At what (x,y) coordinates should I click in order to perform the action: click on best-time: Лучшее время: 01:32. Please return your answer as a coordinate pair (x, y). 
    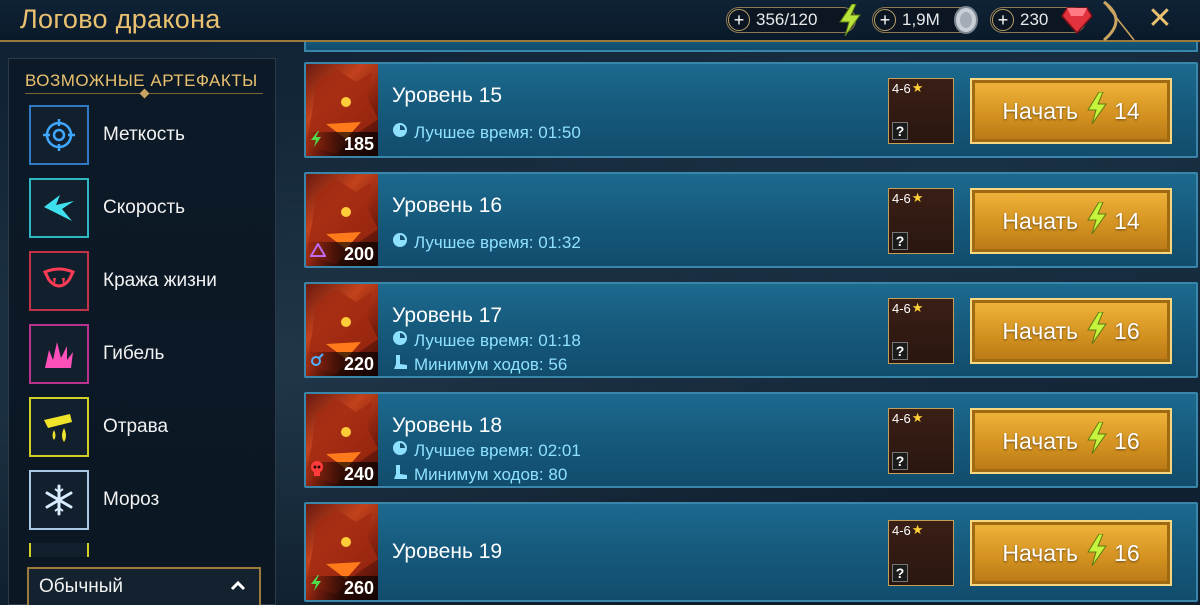
    Looking at the image, I should click on (486, 242).